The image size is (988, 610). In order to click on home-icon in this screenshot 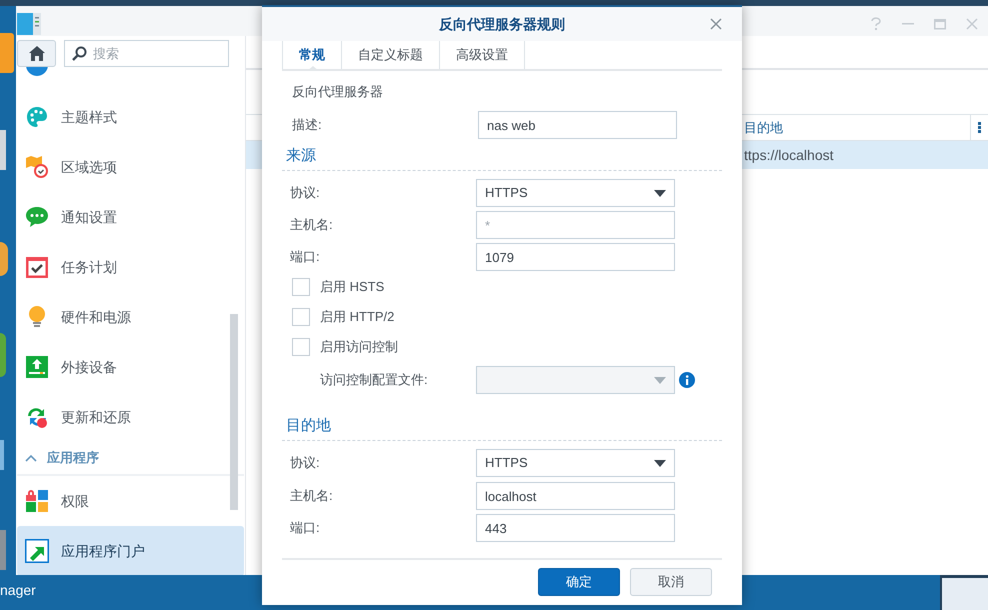, I will do `click(36, 53)`.